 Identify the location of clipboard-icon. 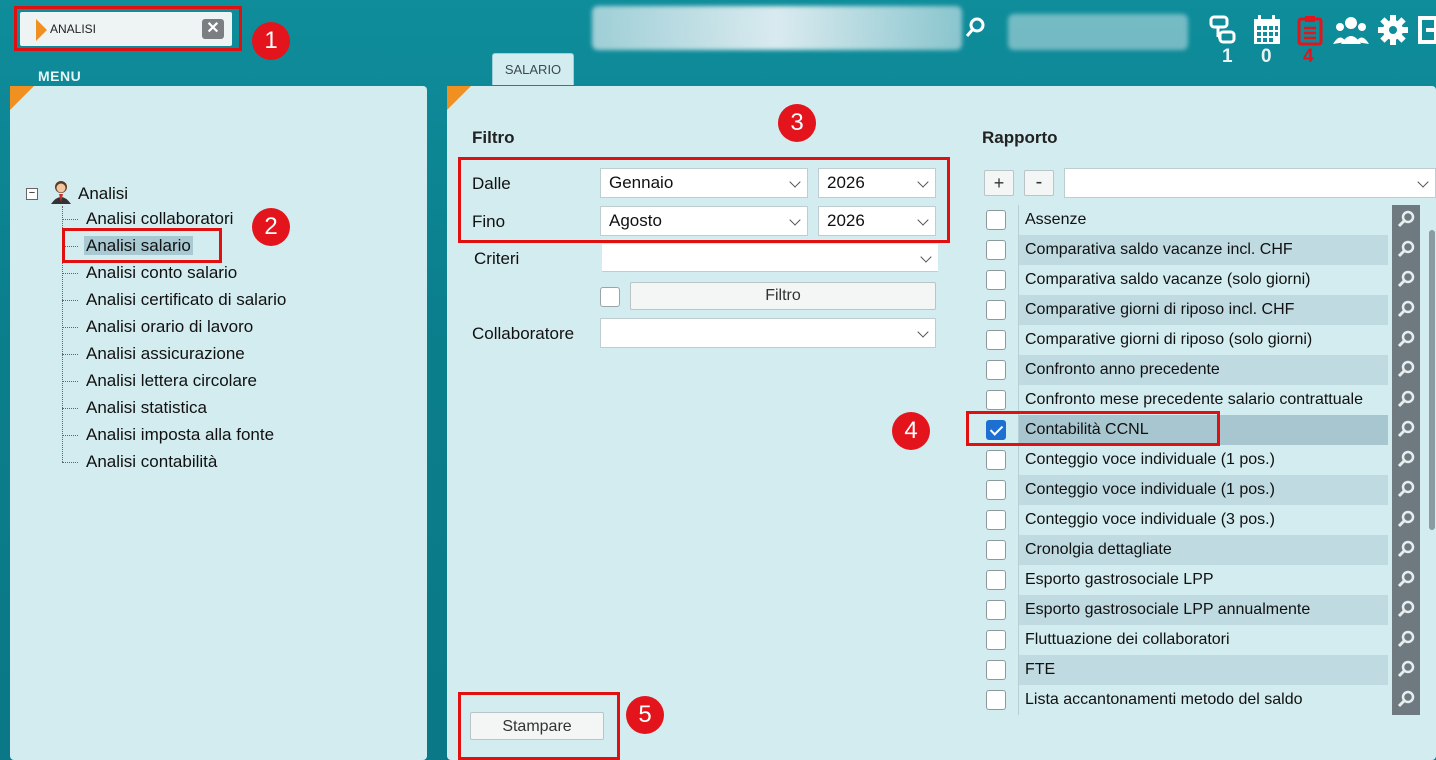
(1310, 30).